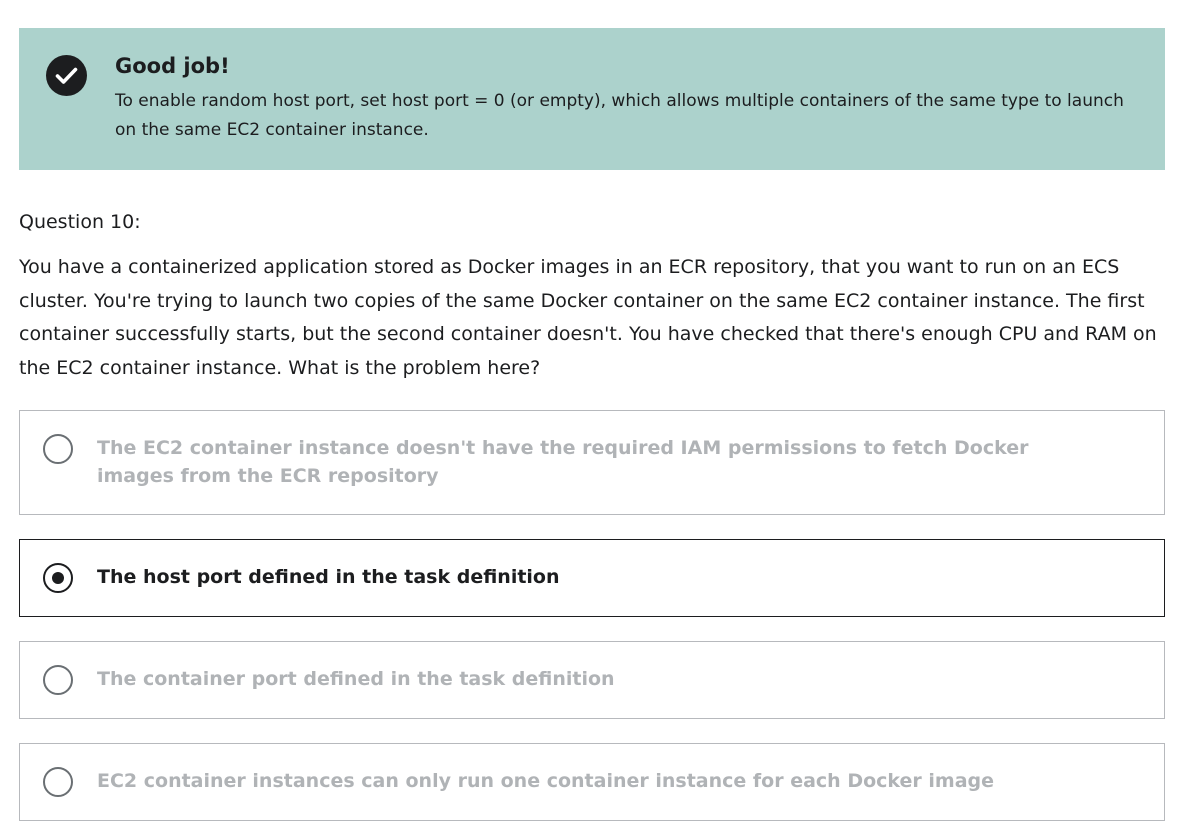 This screenshot has width=1178, height=831. I want to click on radio-button-selected-icon, so click(58, 578).